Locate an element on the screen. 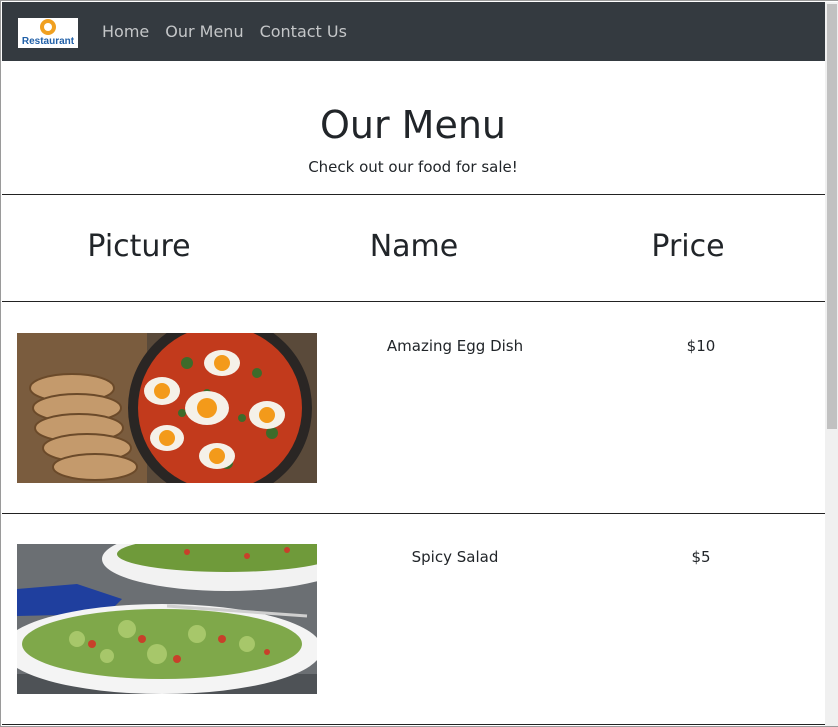  scrollbar-thumb is located at coordinates (832, 216).